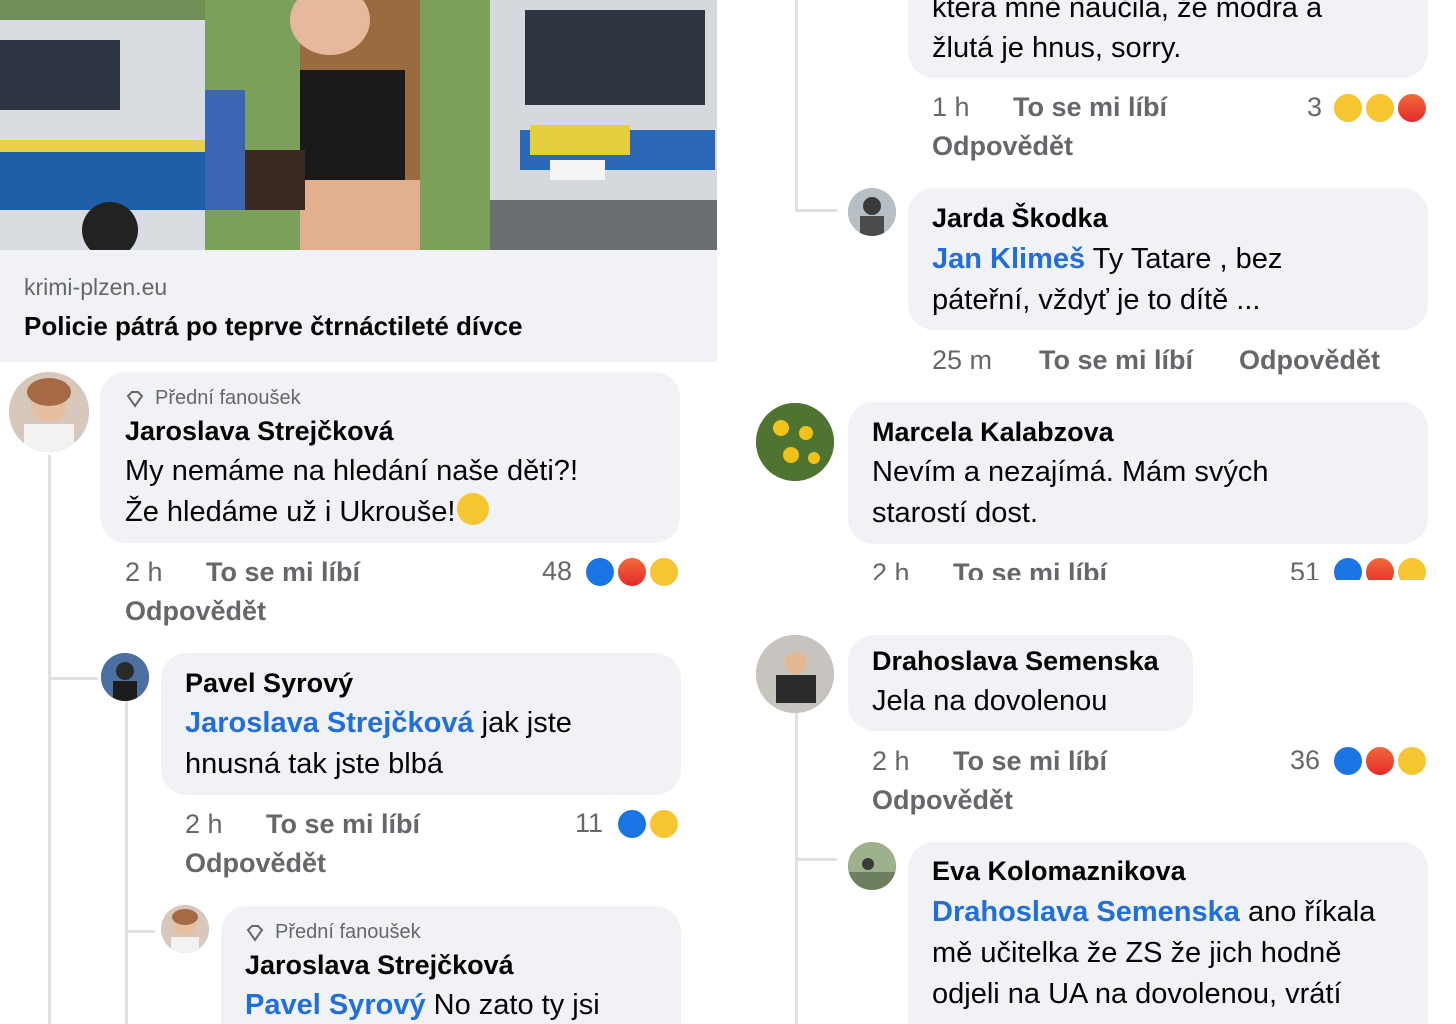 The height and width of the screenshot is (1024, 1456). Describe the element at coordinates (1380, 108) in the screenshot. I see `sad-reaction-icon` at that location.